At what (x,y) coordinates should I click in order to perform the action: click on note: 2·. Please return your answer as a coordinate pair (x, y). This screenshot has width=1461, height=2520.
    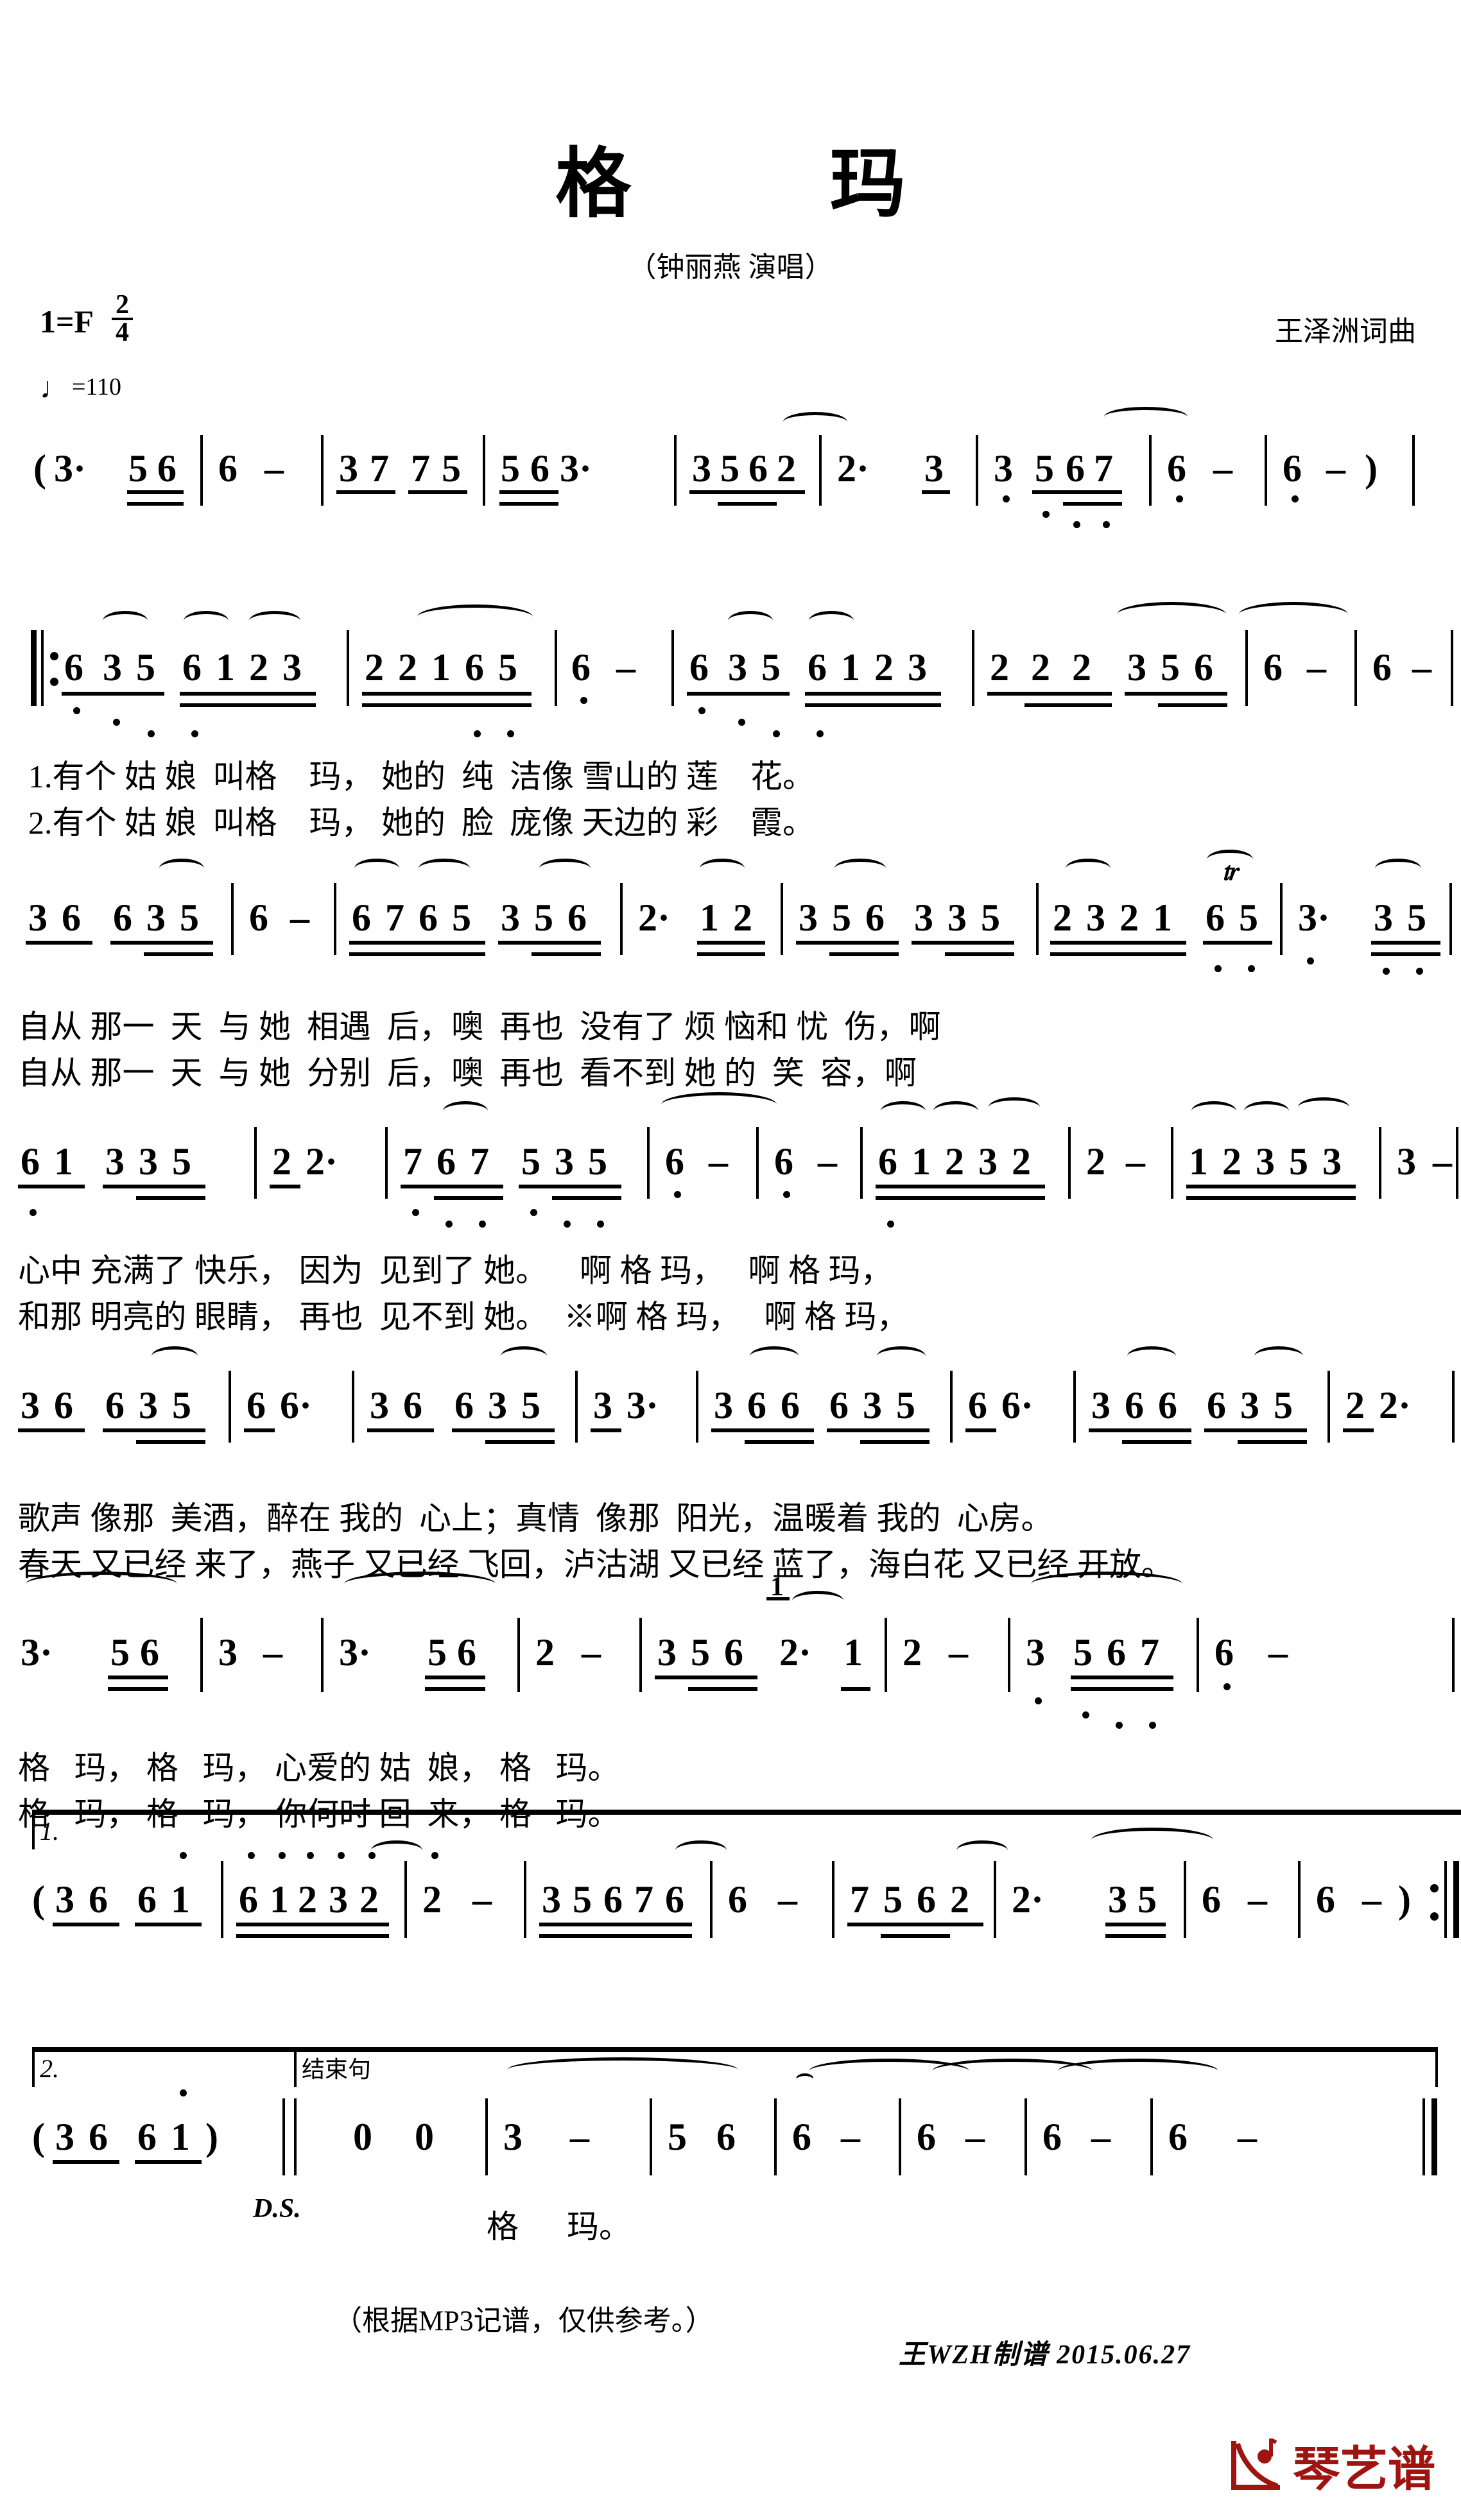
    Looking at the image, I should click on (1028, 1899).